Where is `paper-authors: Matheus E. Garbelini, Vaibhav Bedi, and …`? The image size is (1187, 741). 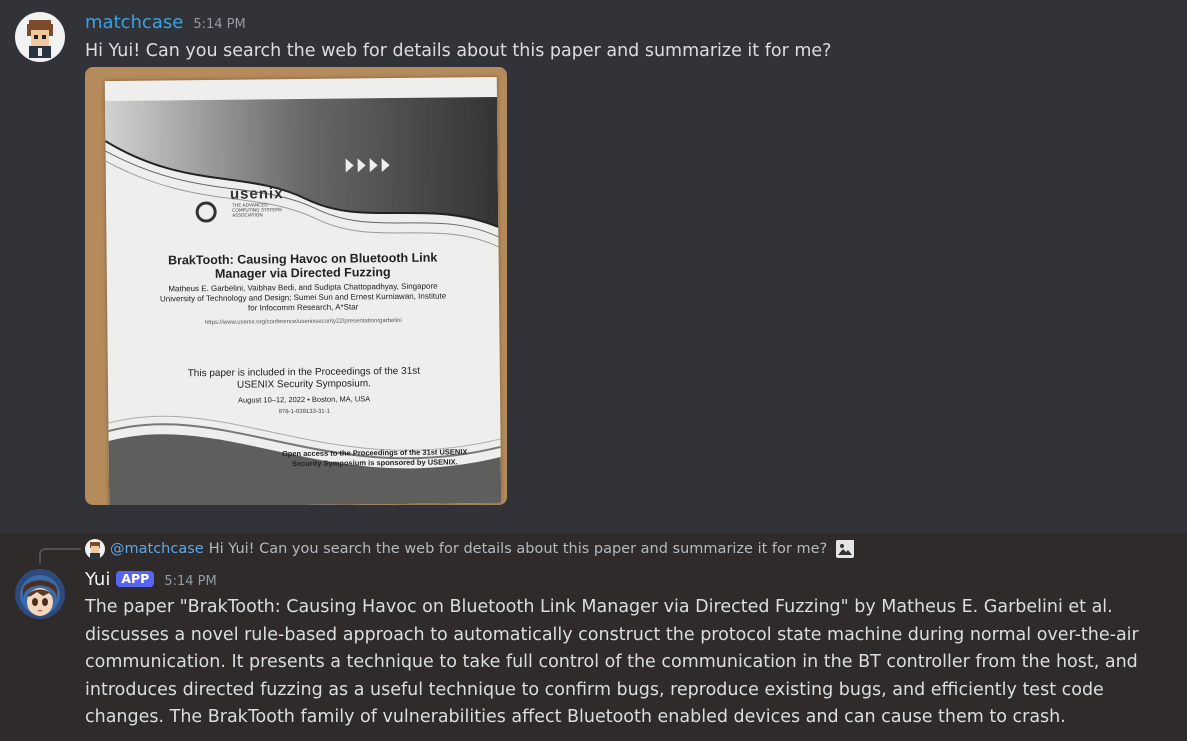
paper-authors: Matheus E. Garbelini, Vaibhav Bedi, and … is located at coordinates (303, 297).